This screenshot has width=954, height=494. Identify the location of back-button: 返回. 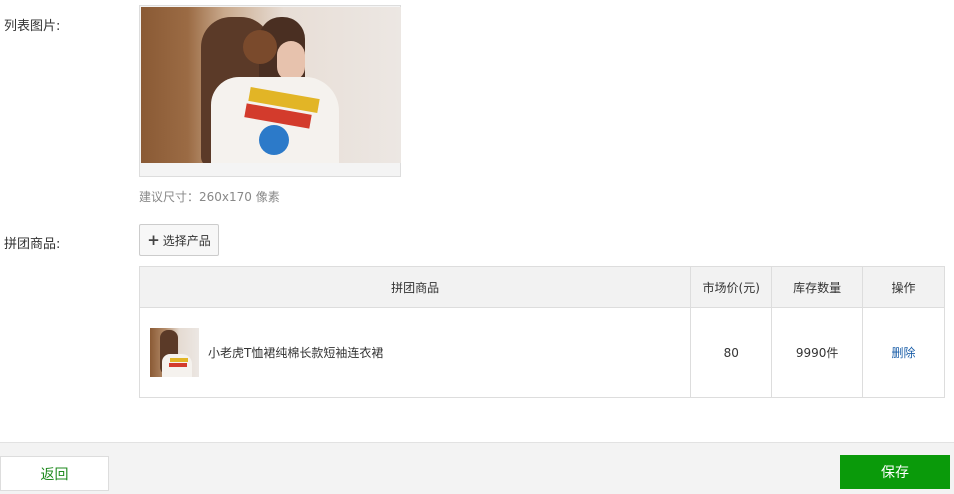
(54, 473).